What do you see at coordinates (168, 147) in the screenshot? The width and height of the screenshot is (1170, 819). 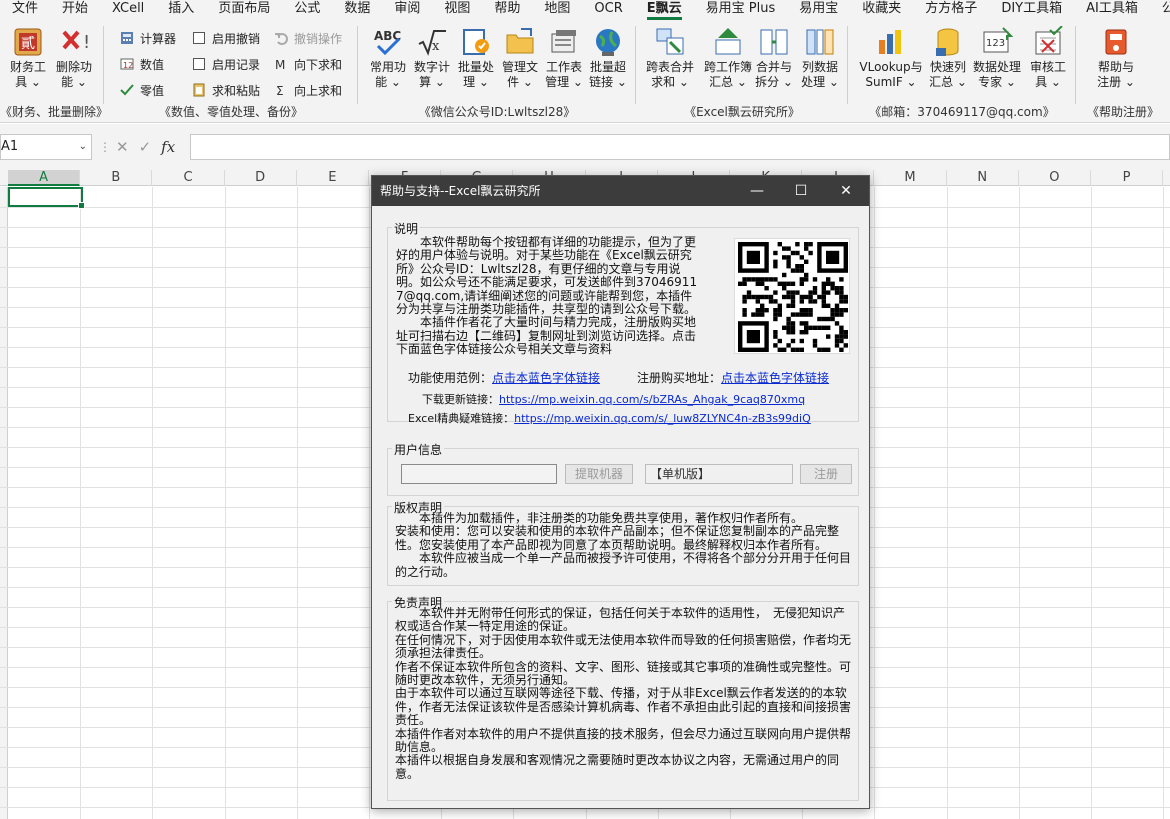 I see `insert-function-icon: fx` at bounding box center [168, 147].